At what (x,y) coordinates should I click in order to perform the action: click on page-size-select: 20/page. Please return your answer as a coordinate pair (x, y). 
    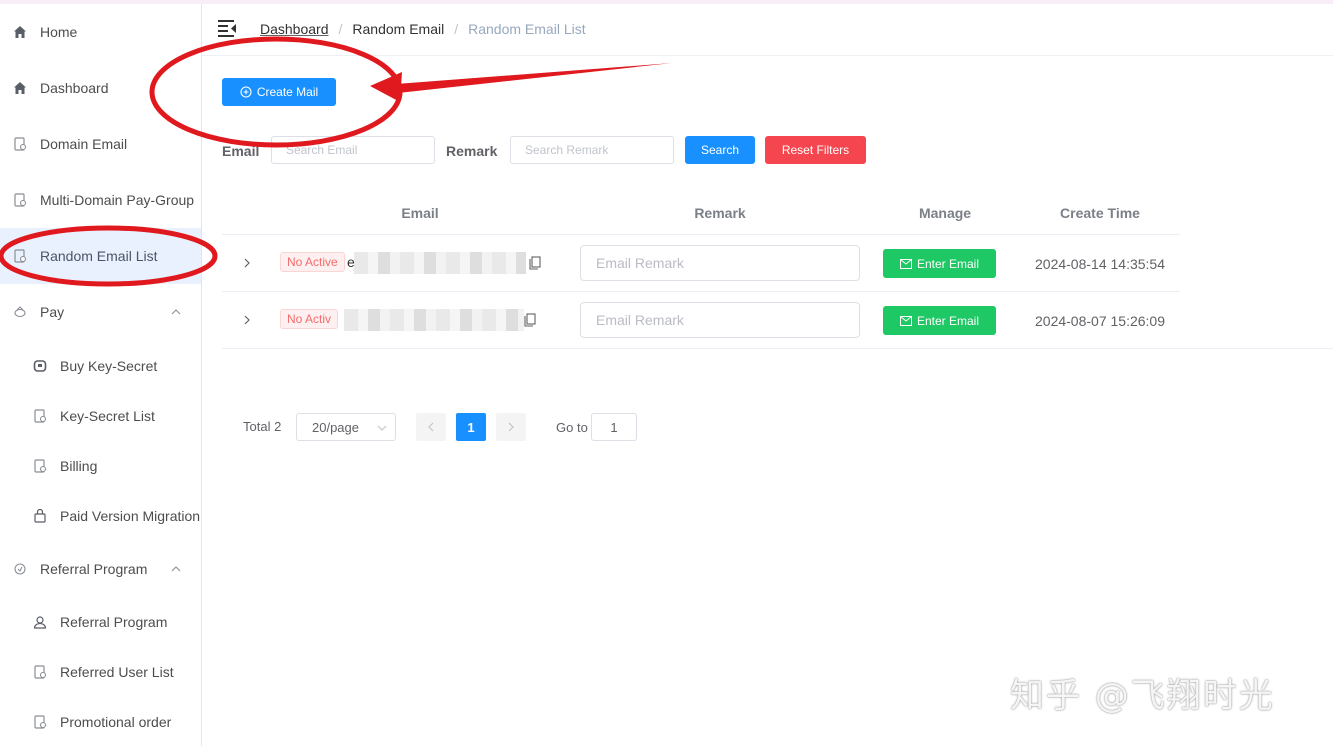
    Looking at the image, I should click on (346, 427).